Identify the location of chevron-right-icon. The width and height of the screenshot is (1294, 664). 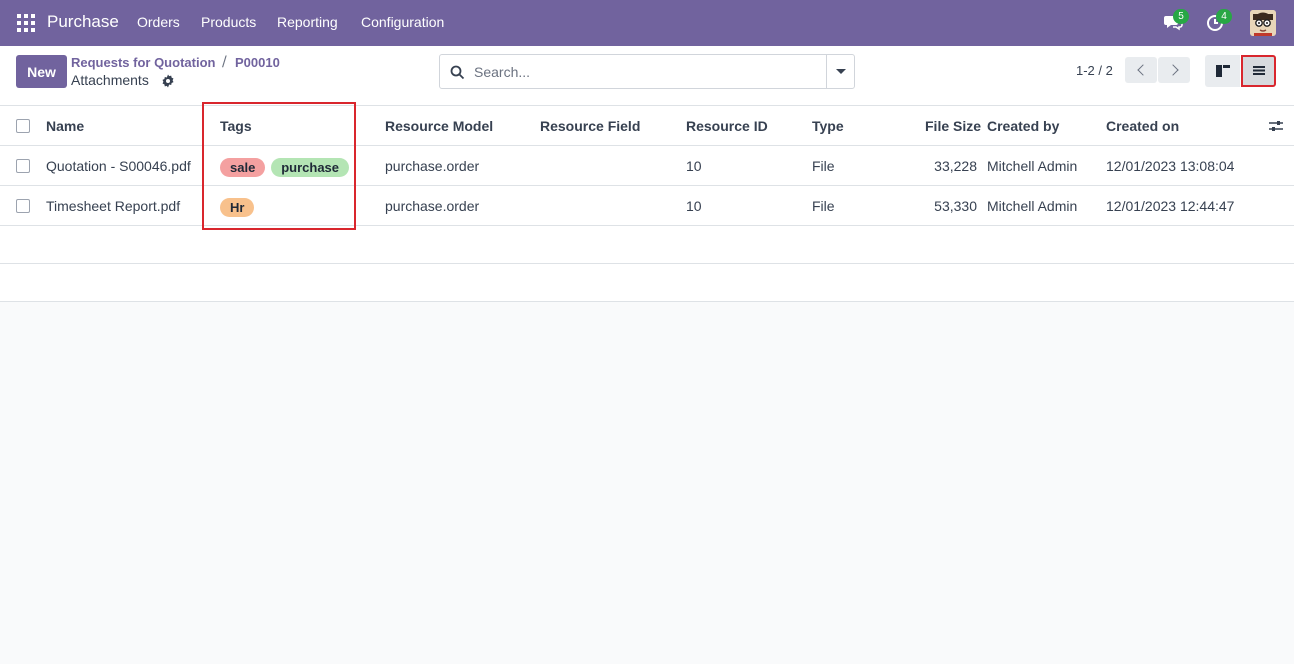
(1172, 70).